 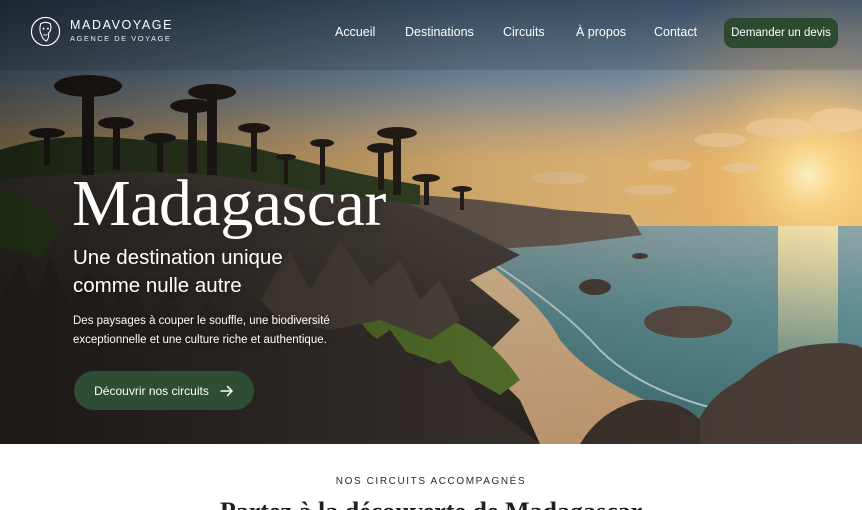 I want to click on nav-link-a-propos: À propos, so click(x=601, y=32).